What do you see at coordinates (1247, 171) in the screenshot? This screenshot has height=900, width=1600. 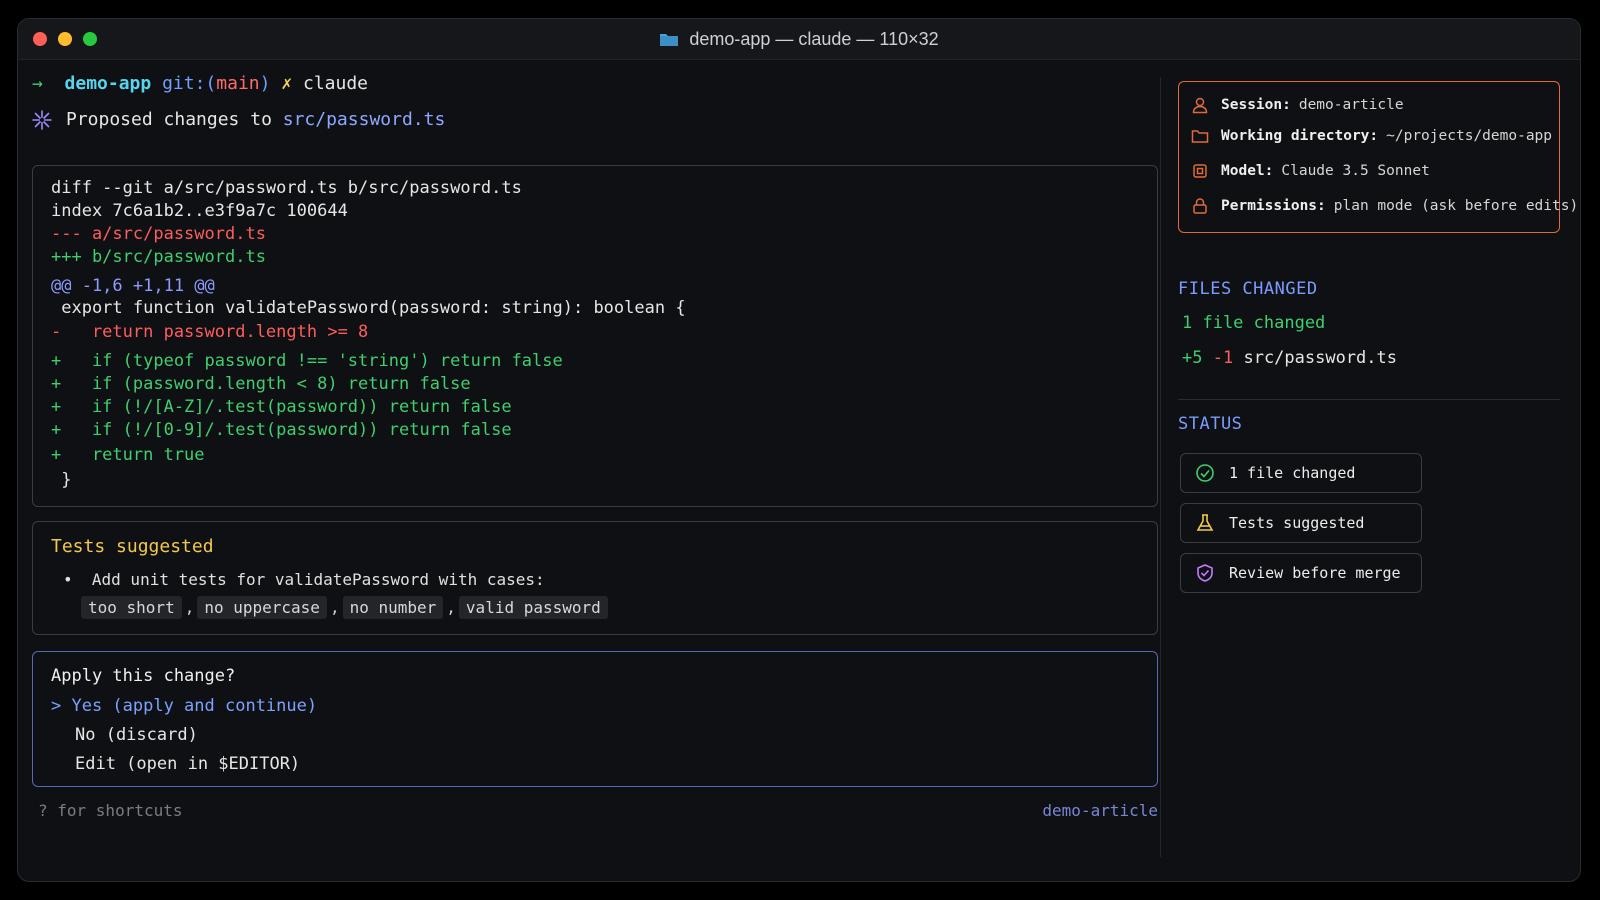 I see `model-key: Model:` at bounding box center [1247, 171].